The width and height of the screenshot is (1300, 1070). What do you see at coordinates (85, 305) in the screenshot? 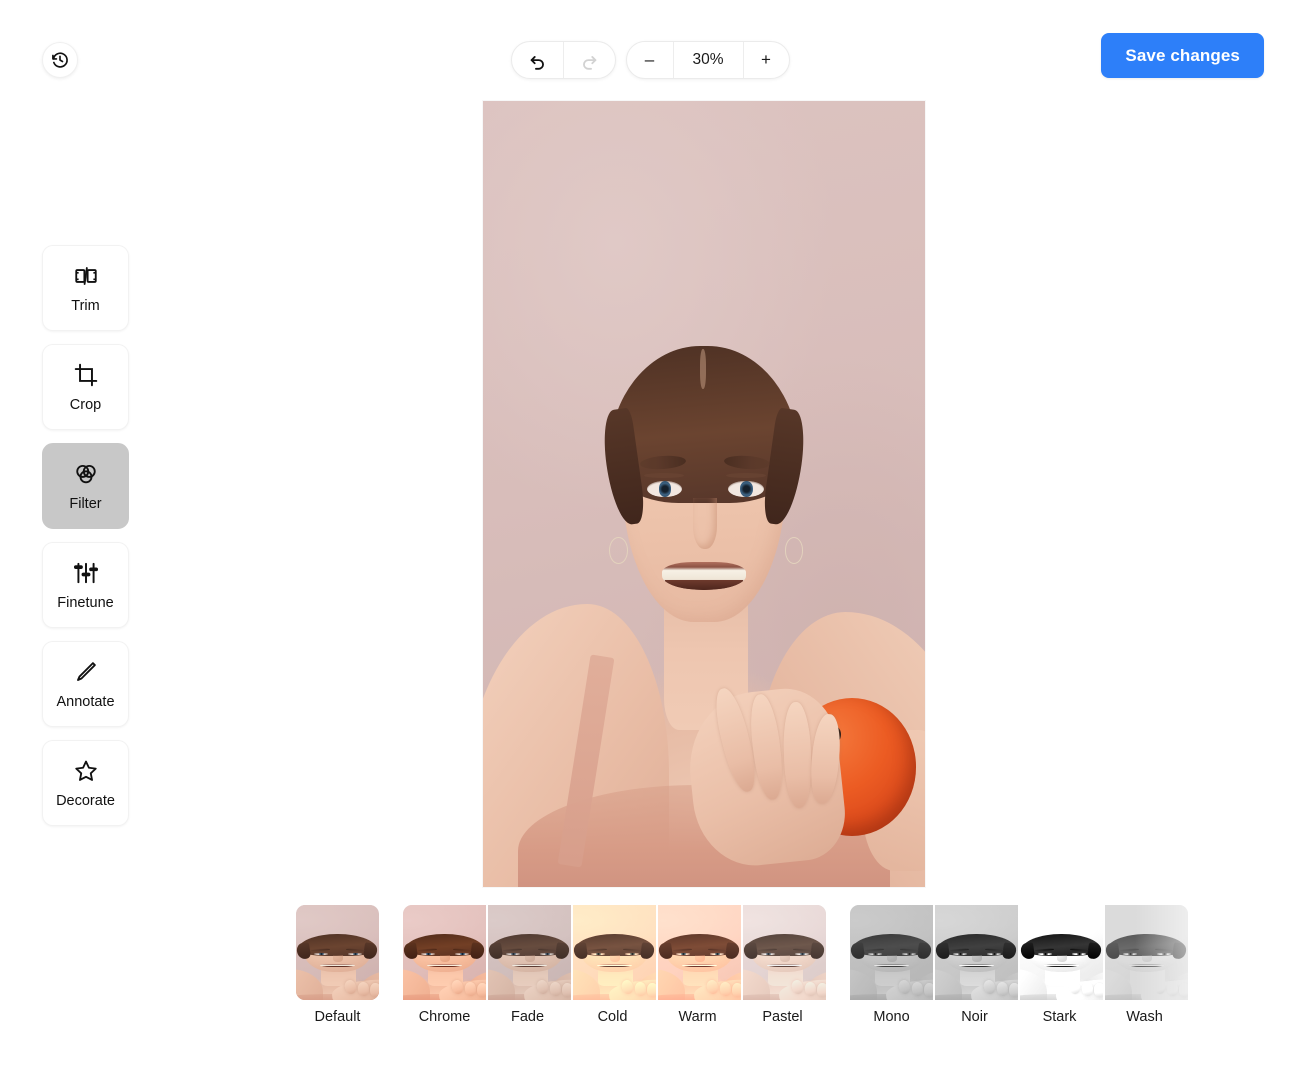
I see `sidebar-item-label: Trim` at bounding box center [85, 305].